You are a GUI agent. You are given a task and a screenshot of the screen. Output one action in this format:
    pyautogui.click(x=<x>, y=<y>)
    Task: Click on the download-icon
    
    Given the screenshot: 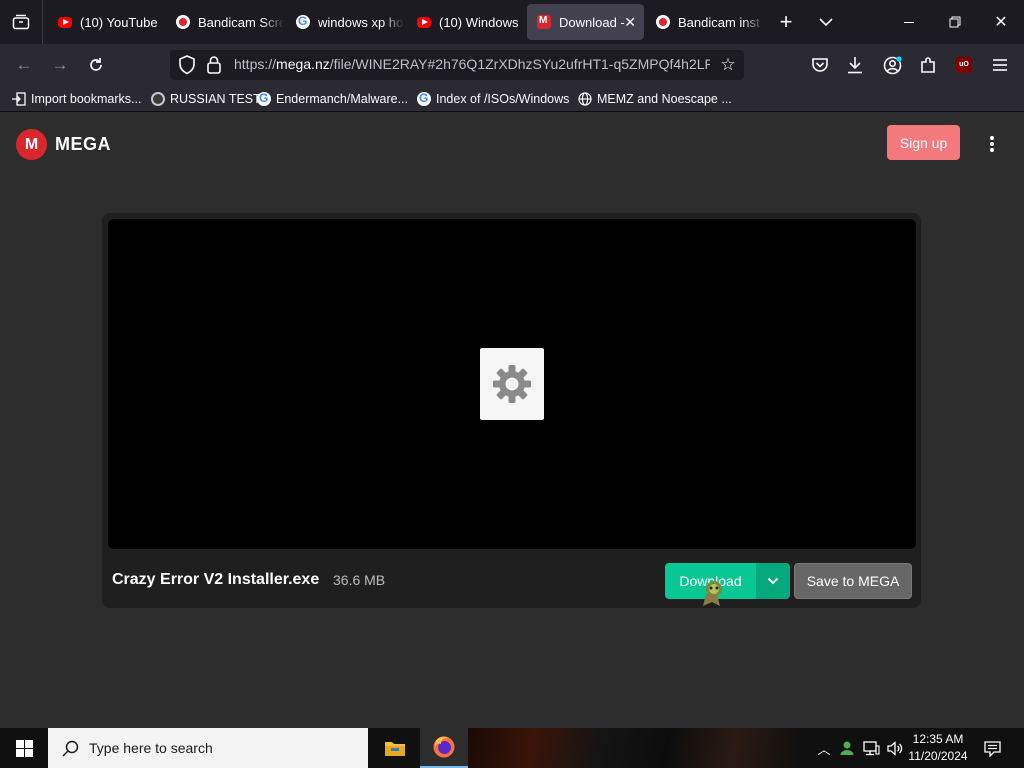 What is the action you would take?
    pyautogui.click(x=855, y=65)
    